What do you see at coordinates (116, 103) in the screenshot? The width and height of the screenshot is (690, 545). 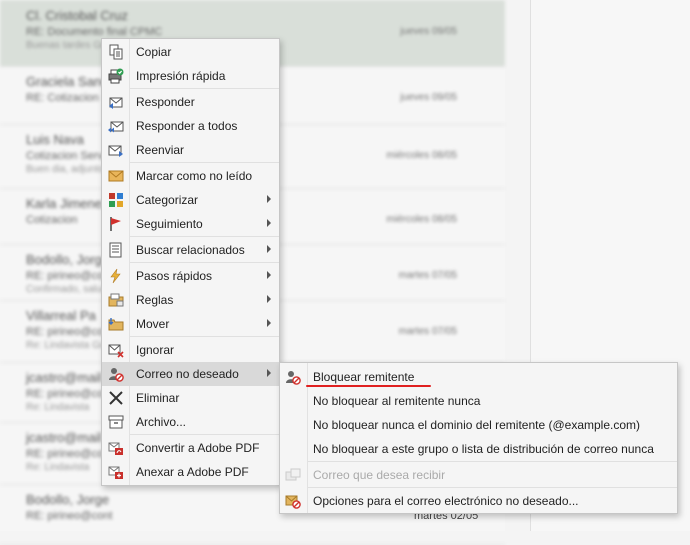 I see `reply-icon` at bounding box center [116, 103].